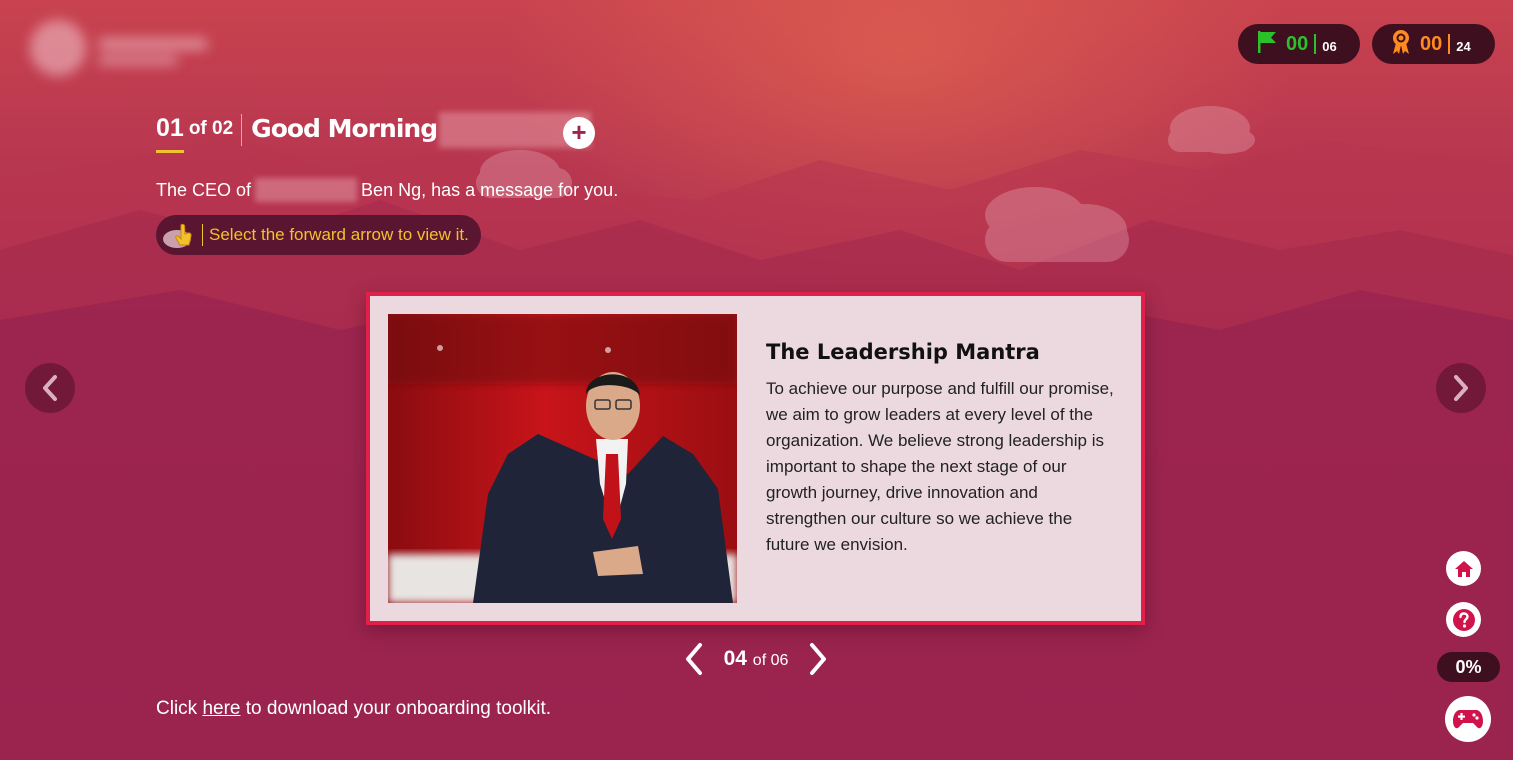 The width and height of the screenshot is (1513, 760). Describe the element at coordinates (490, 189) in the screenshot. I see `ceo-suffix: Ben Ng, has a message for you.` at that location.